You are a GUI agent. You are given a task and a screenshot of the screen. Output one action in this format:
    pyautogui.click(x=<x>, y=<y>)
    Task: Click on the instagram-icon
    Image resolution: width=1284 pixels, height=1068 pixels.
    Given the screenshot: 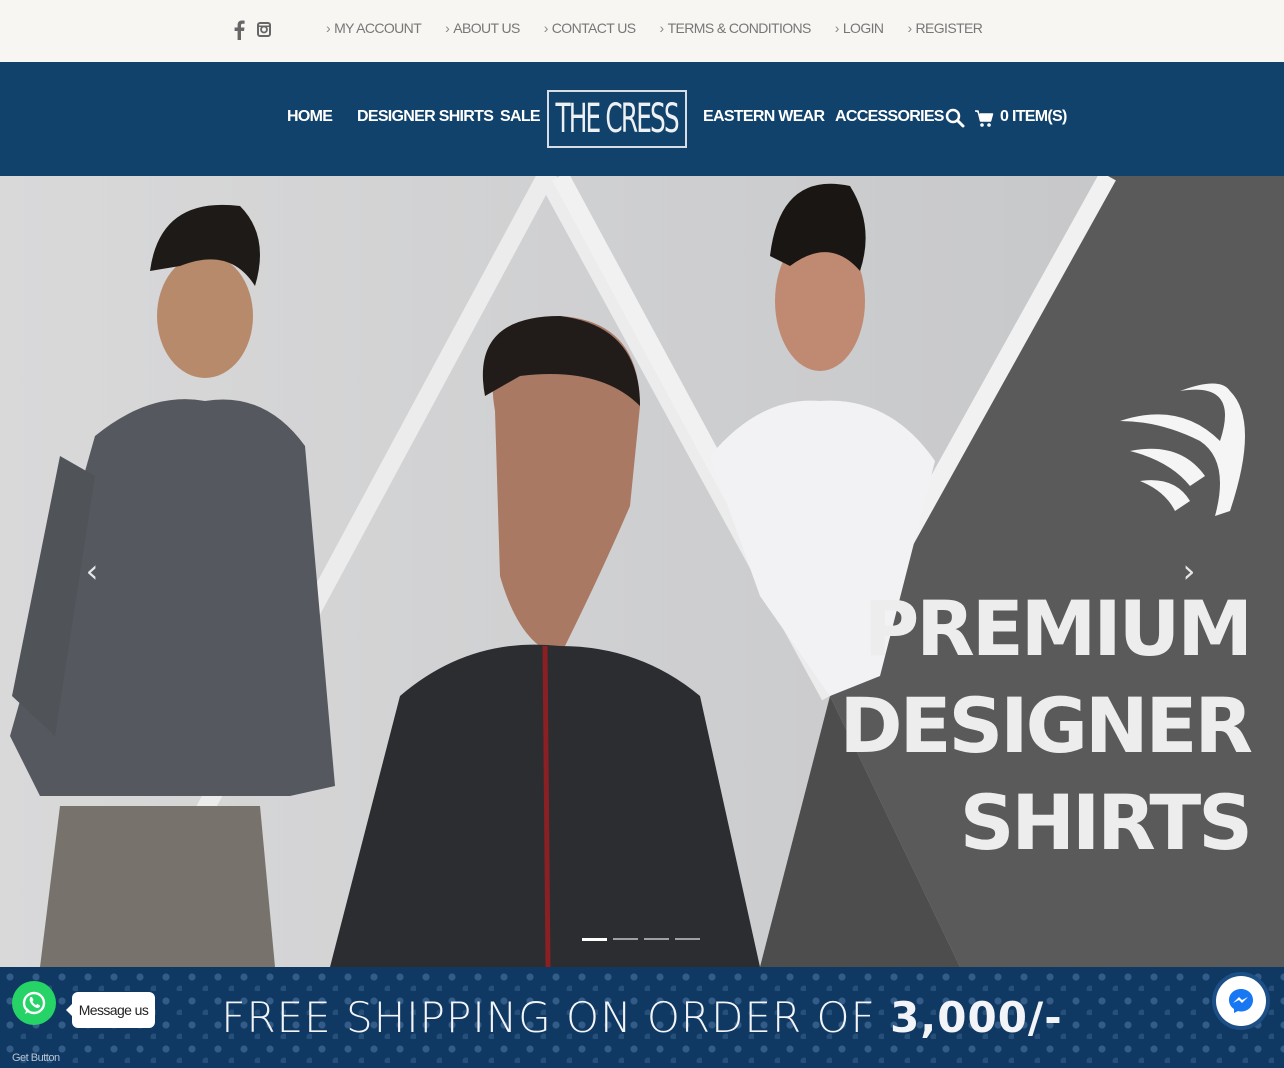 What is the action you would take?
    pyautogui.click(x=264, y=30)
    